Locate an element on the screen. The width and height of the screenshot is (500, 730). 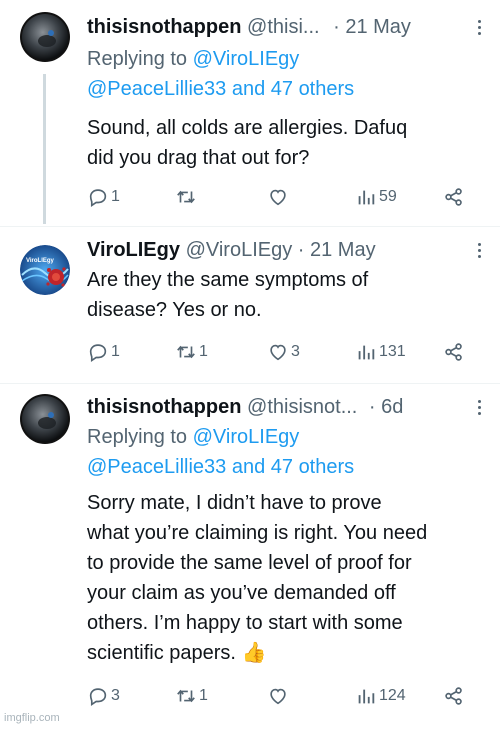
tweet-text-line: to provide the same level of proof for is located at coordinates (249, 563).